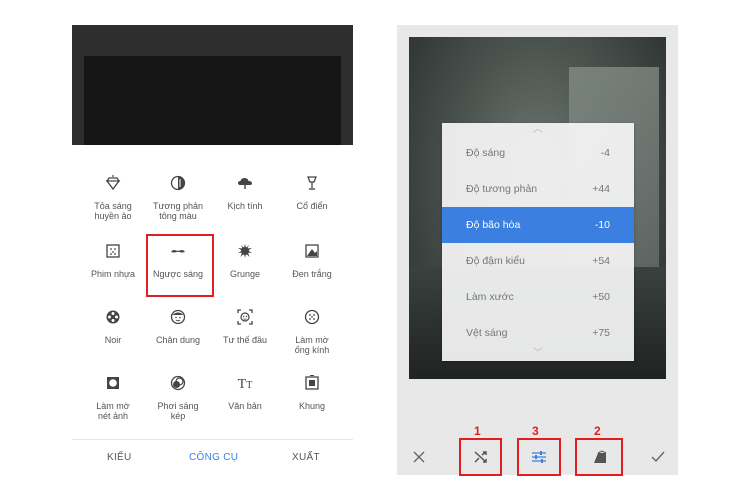 The height and width of the screenshot is (500, 750). Describe the element at coordinates (502, 189) in the screenshot. I see `adjustment-name: Độ tương phản` at that location.